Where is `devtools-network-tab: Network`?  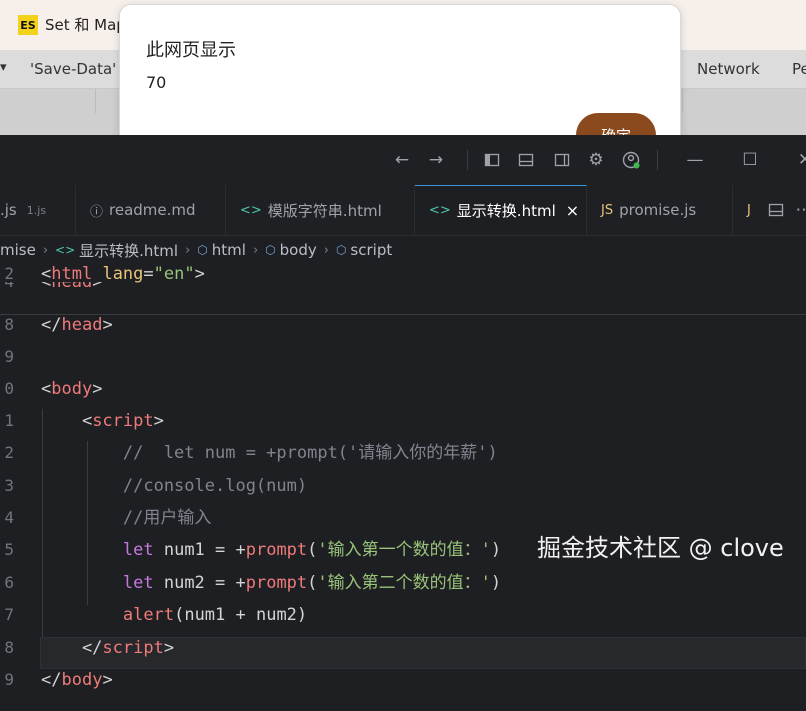 devtools-network-tab: Network is located at coordinates (728, 69).